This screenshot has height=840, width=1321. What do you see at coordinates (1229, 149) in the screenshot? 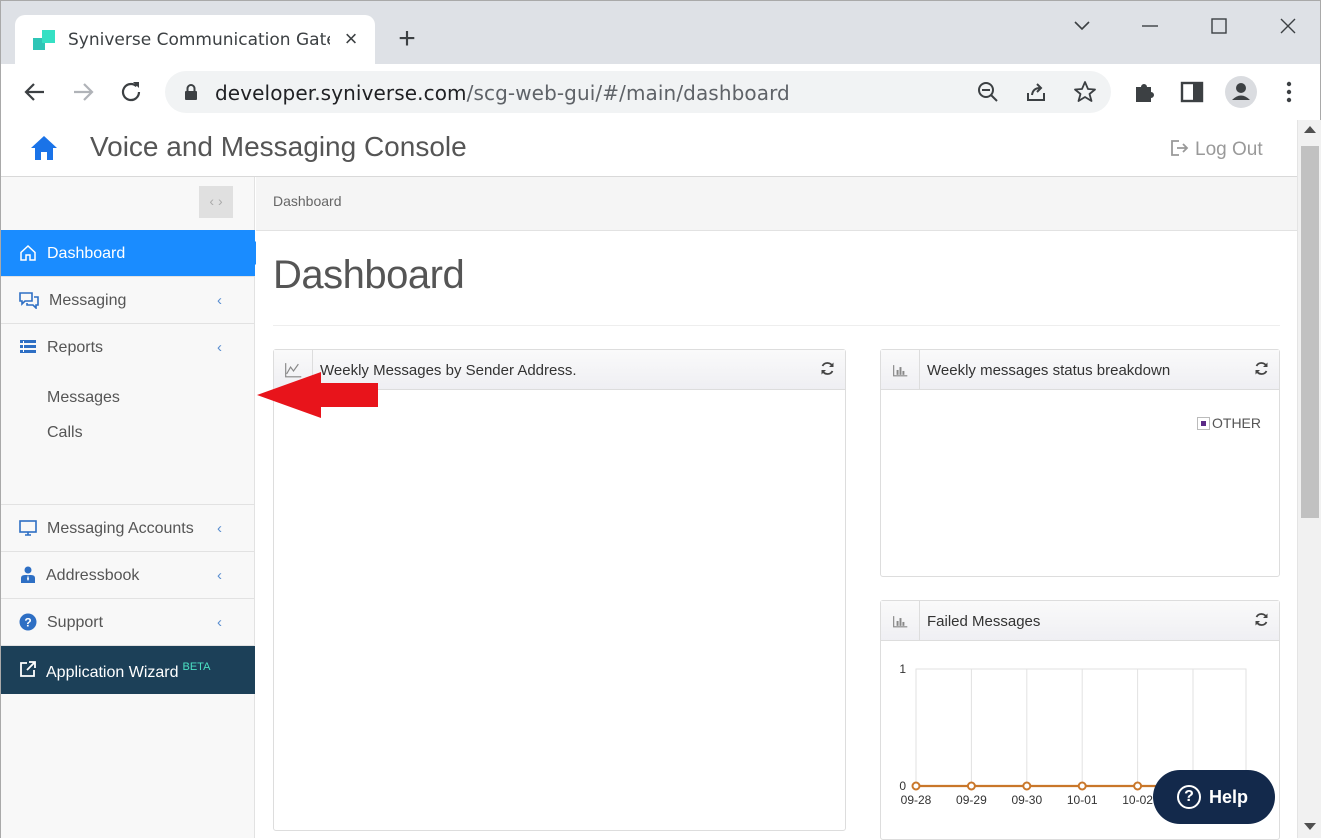
I see `logout-label: Log Out` at bounding box center [1229, 149].